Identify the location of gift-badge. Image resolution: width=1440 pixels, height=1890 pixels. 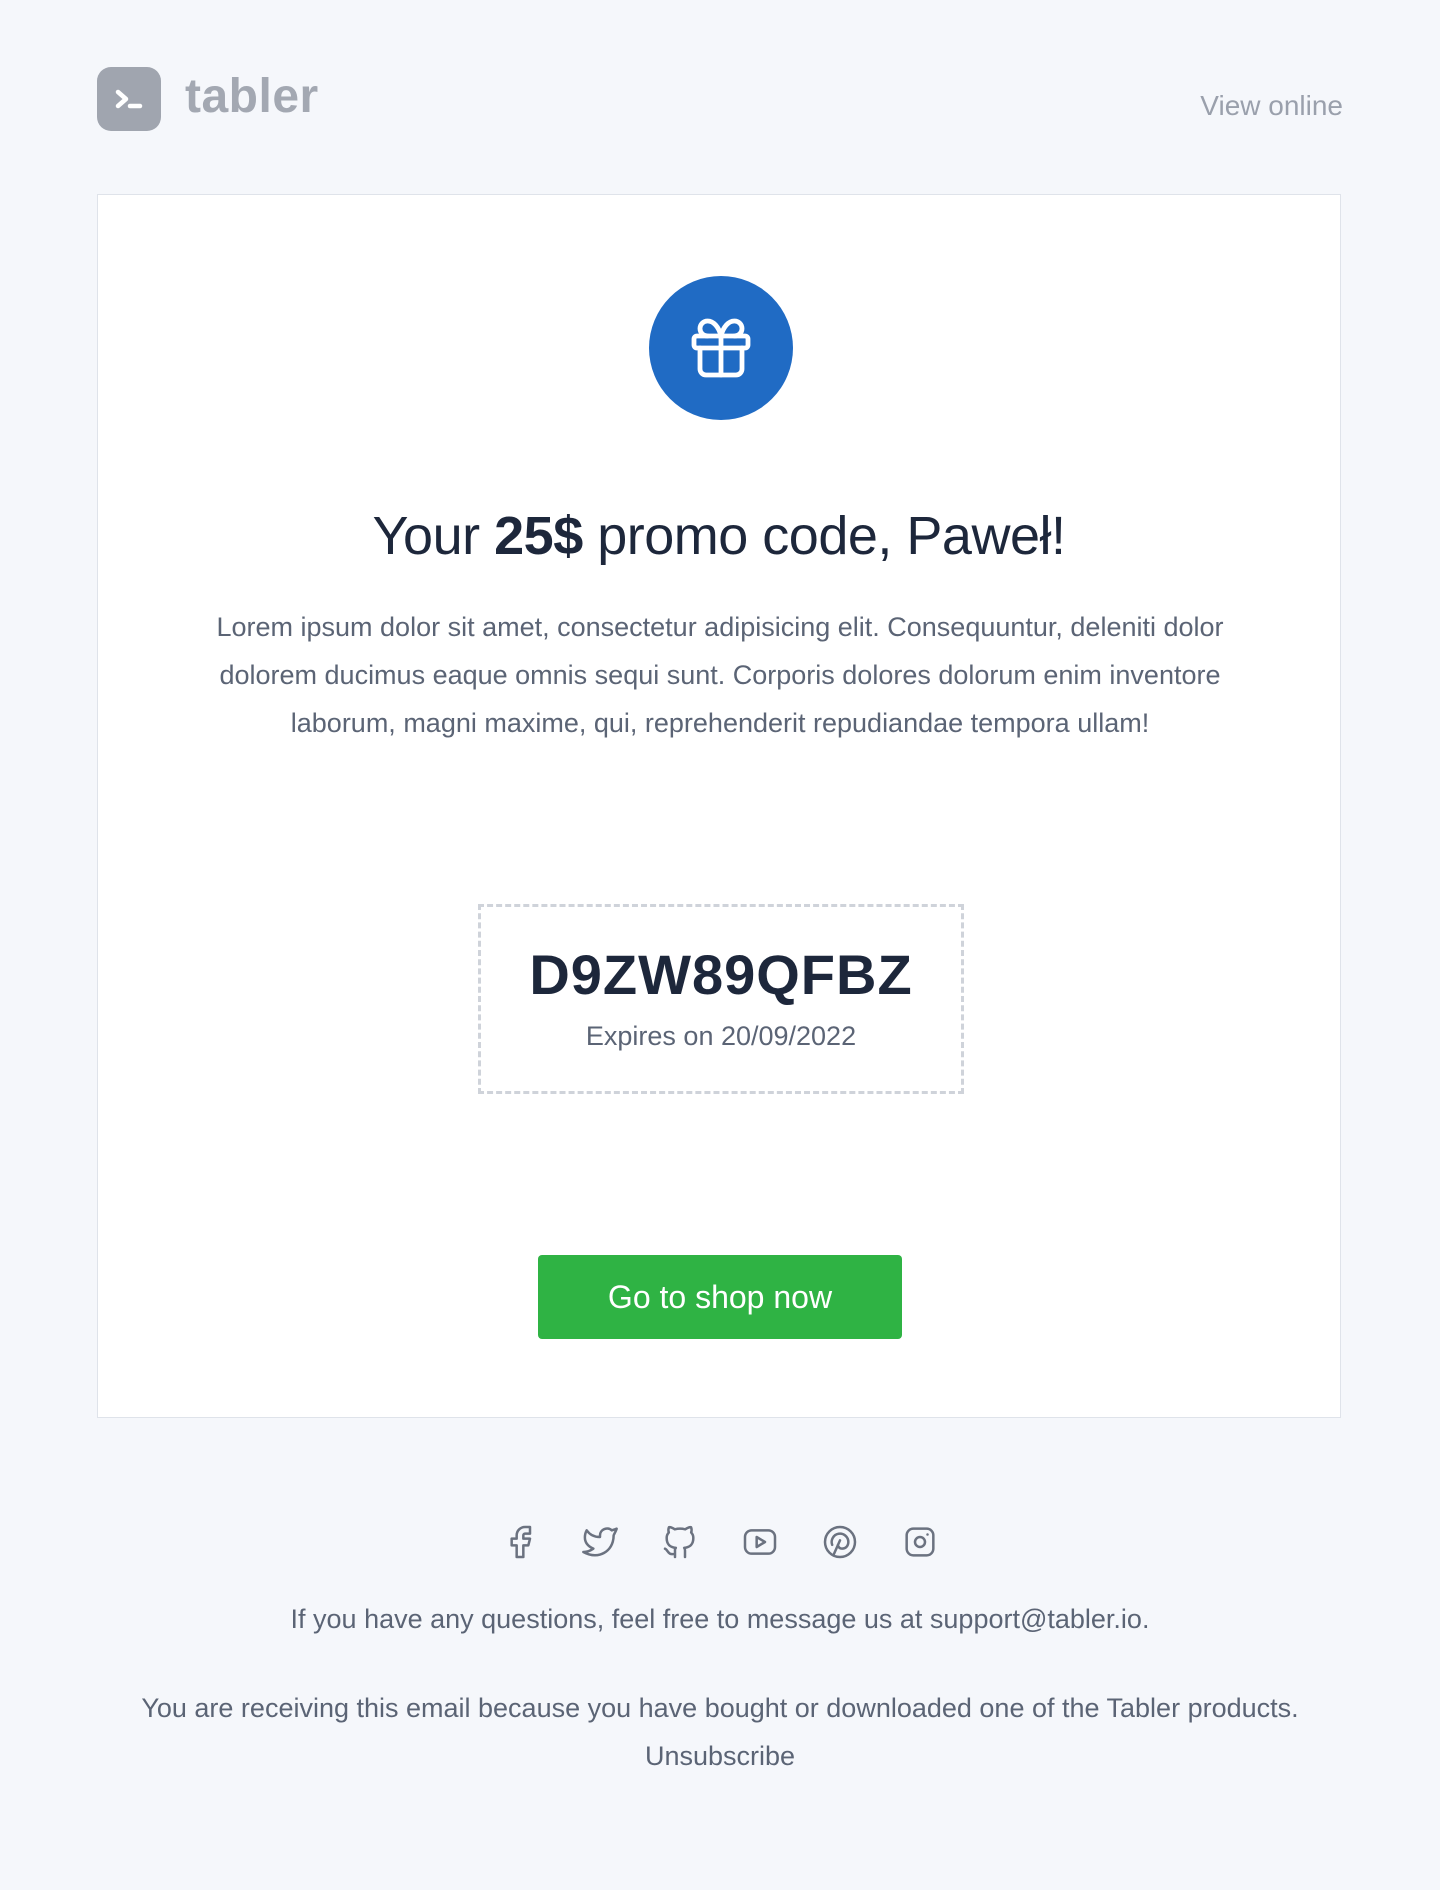
(721, 348).